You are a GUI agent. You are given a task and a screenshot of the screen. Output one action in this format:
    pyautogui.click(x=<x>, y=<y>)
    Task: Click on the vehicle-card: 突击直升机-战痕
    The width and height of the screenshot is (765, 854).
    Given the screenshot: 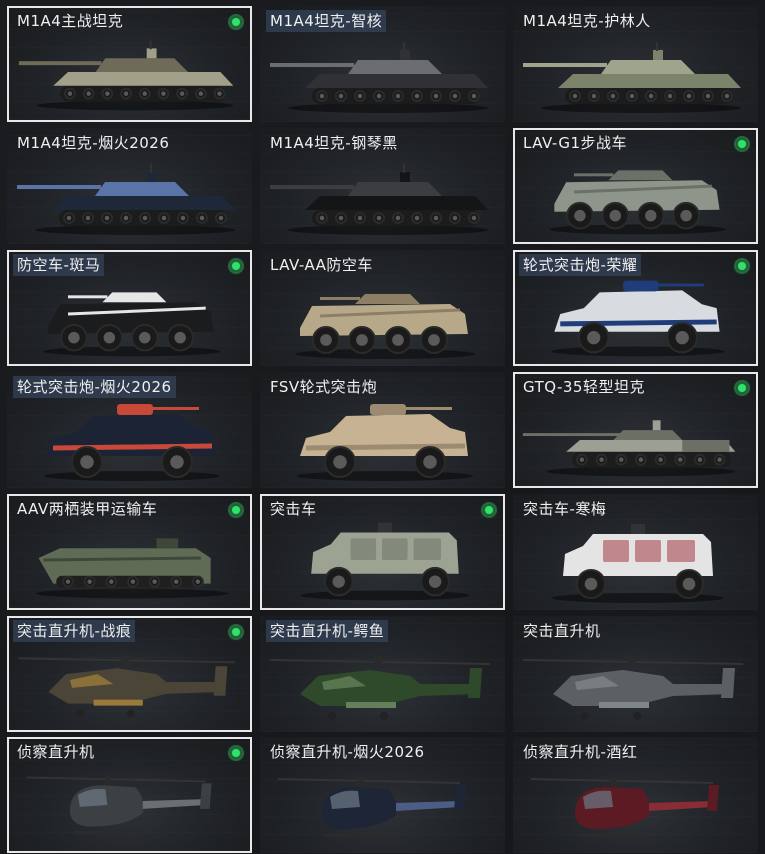 What is the action you would take?
    pyautogui.click(x=129, y=674)
    